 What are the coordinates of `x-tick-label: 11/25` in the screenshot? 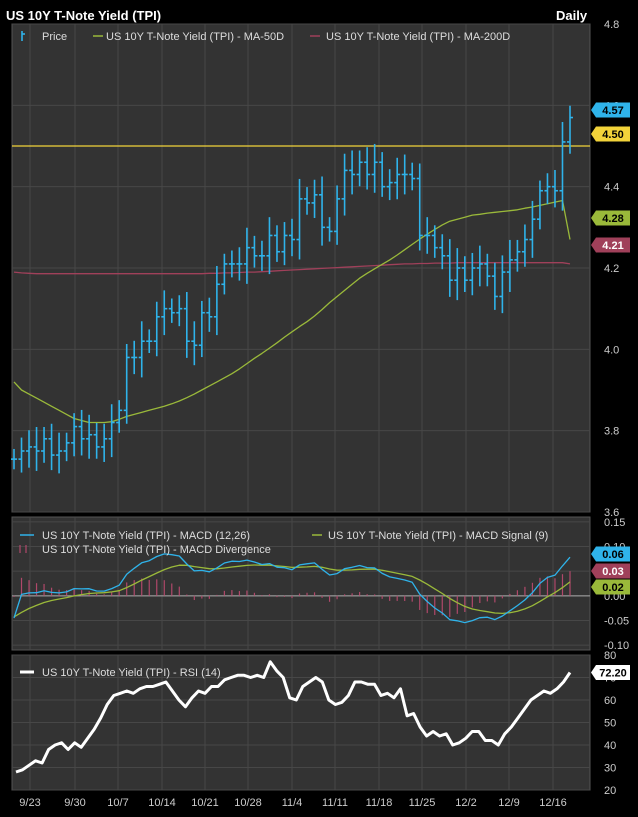 It's located at (422, 803).